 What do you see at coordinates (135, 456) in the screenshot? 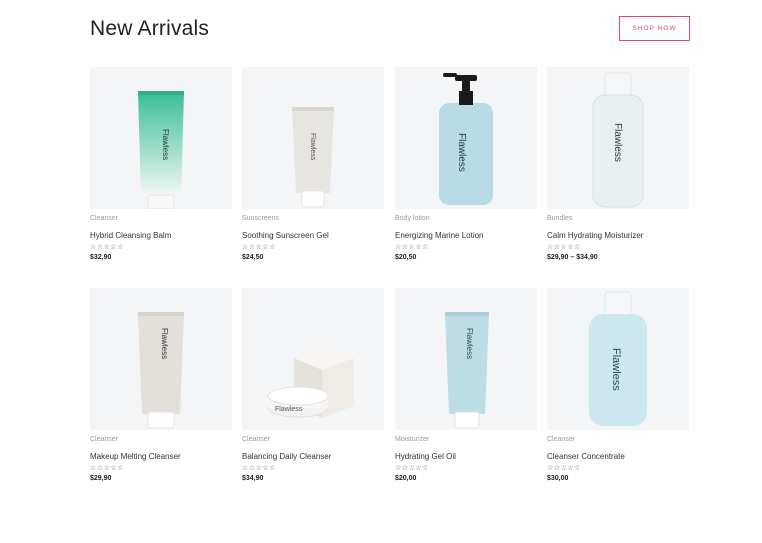
I see `product-name: Makeup Melting Cleanser` at bounding box center [135, 456].